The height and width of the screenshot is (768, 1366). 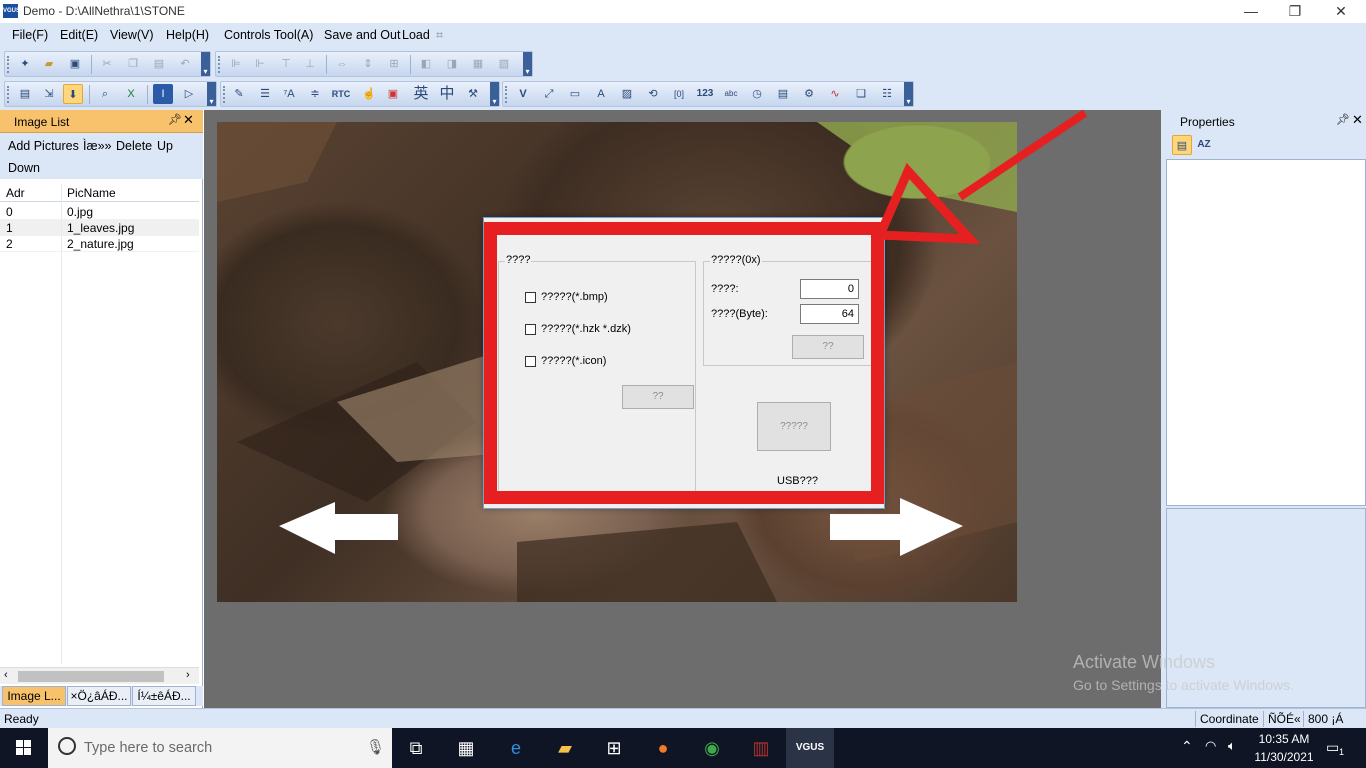 I want to click on var-text-icon: ⁷A, so click(x=289, y=94).